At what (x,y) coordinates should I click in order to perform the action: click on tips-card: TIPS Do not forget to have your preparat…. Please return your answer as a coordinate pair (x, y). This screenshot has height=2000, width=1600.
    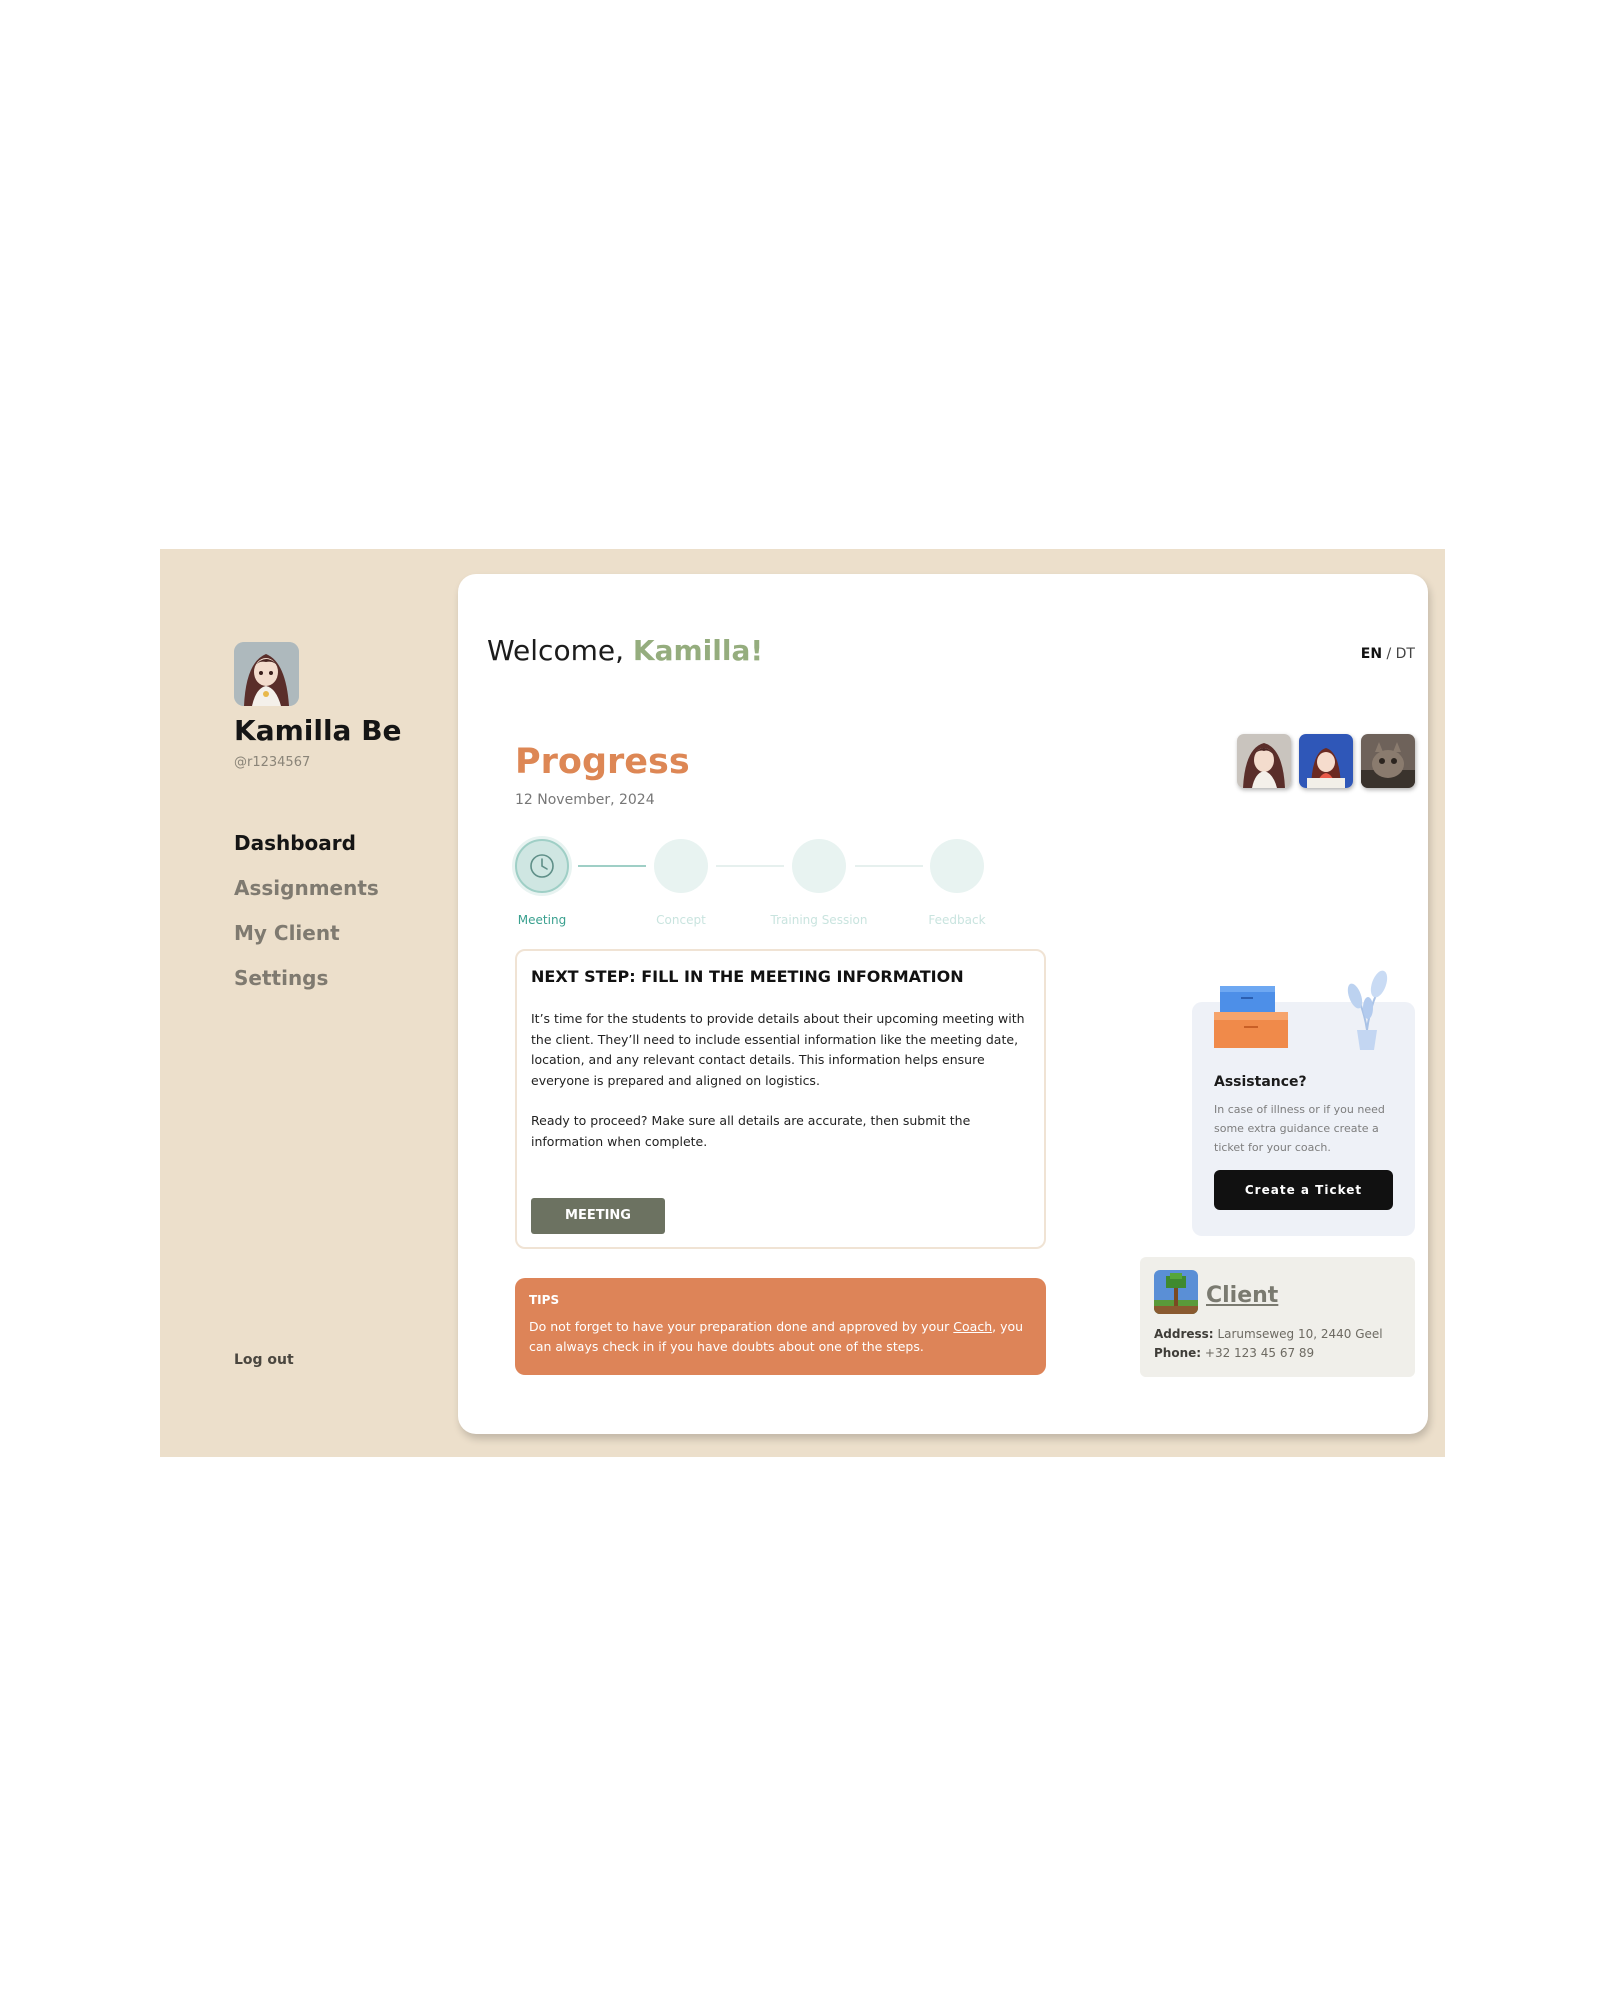
    Looking at the image, I should click on (780, 1326).